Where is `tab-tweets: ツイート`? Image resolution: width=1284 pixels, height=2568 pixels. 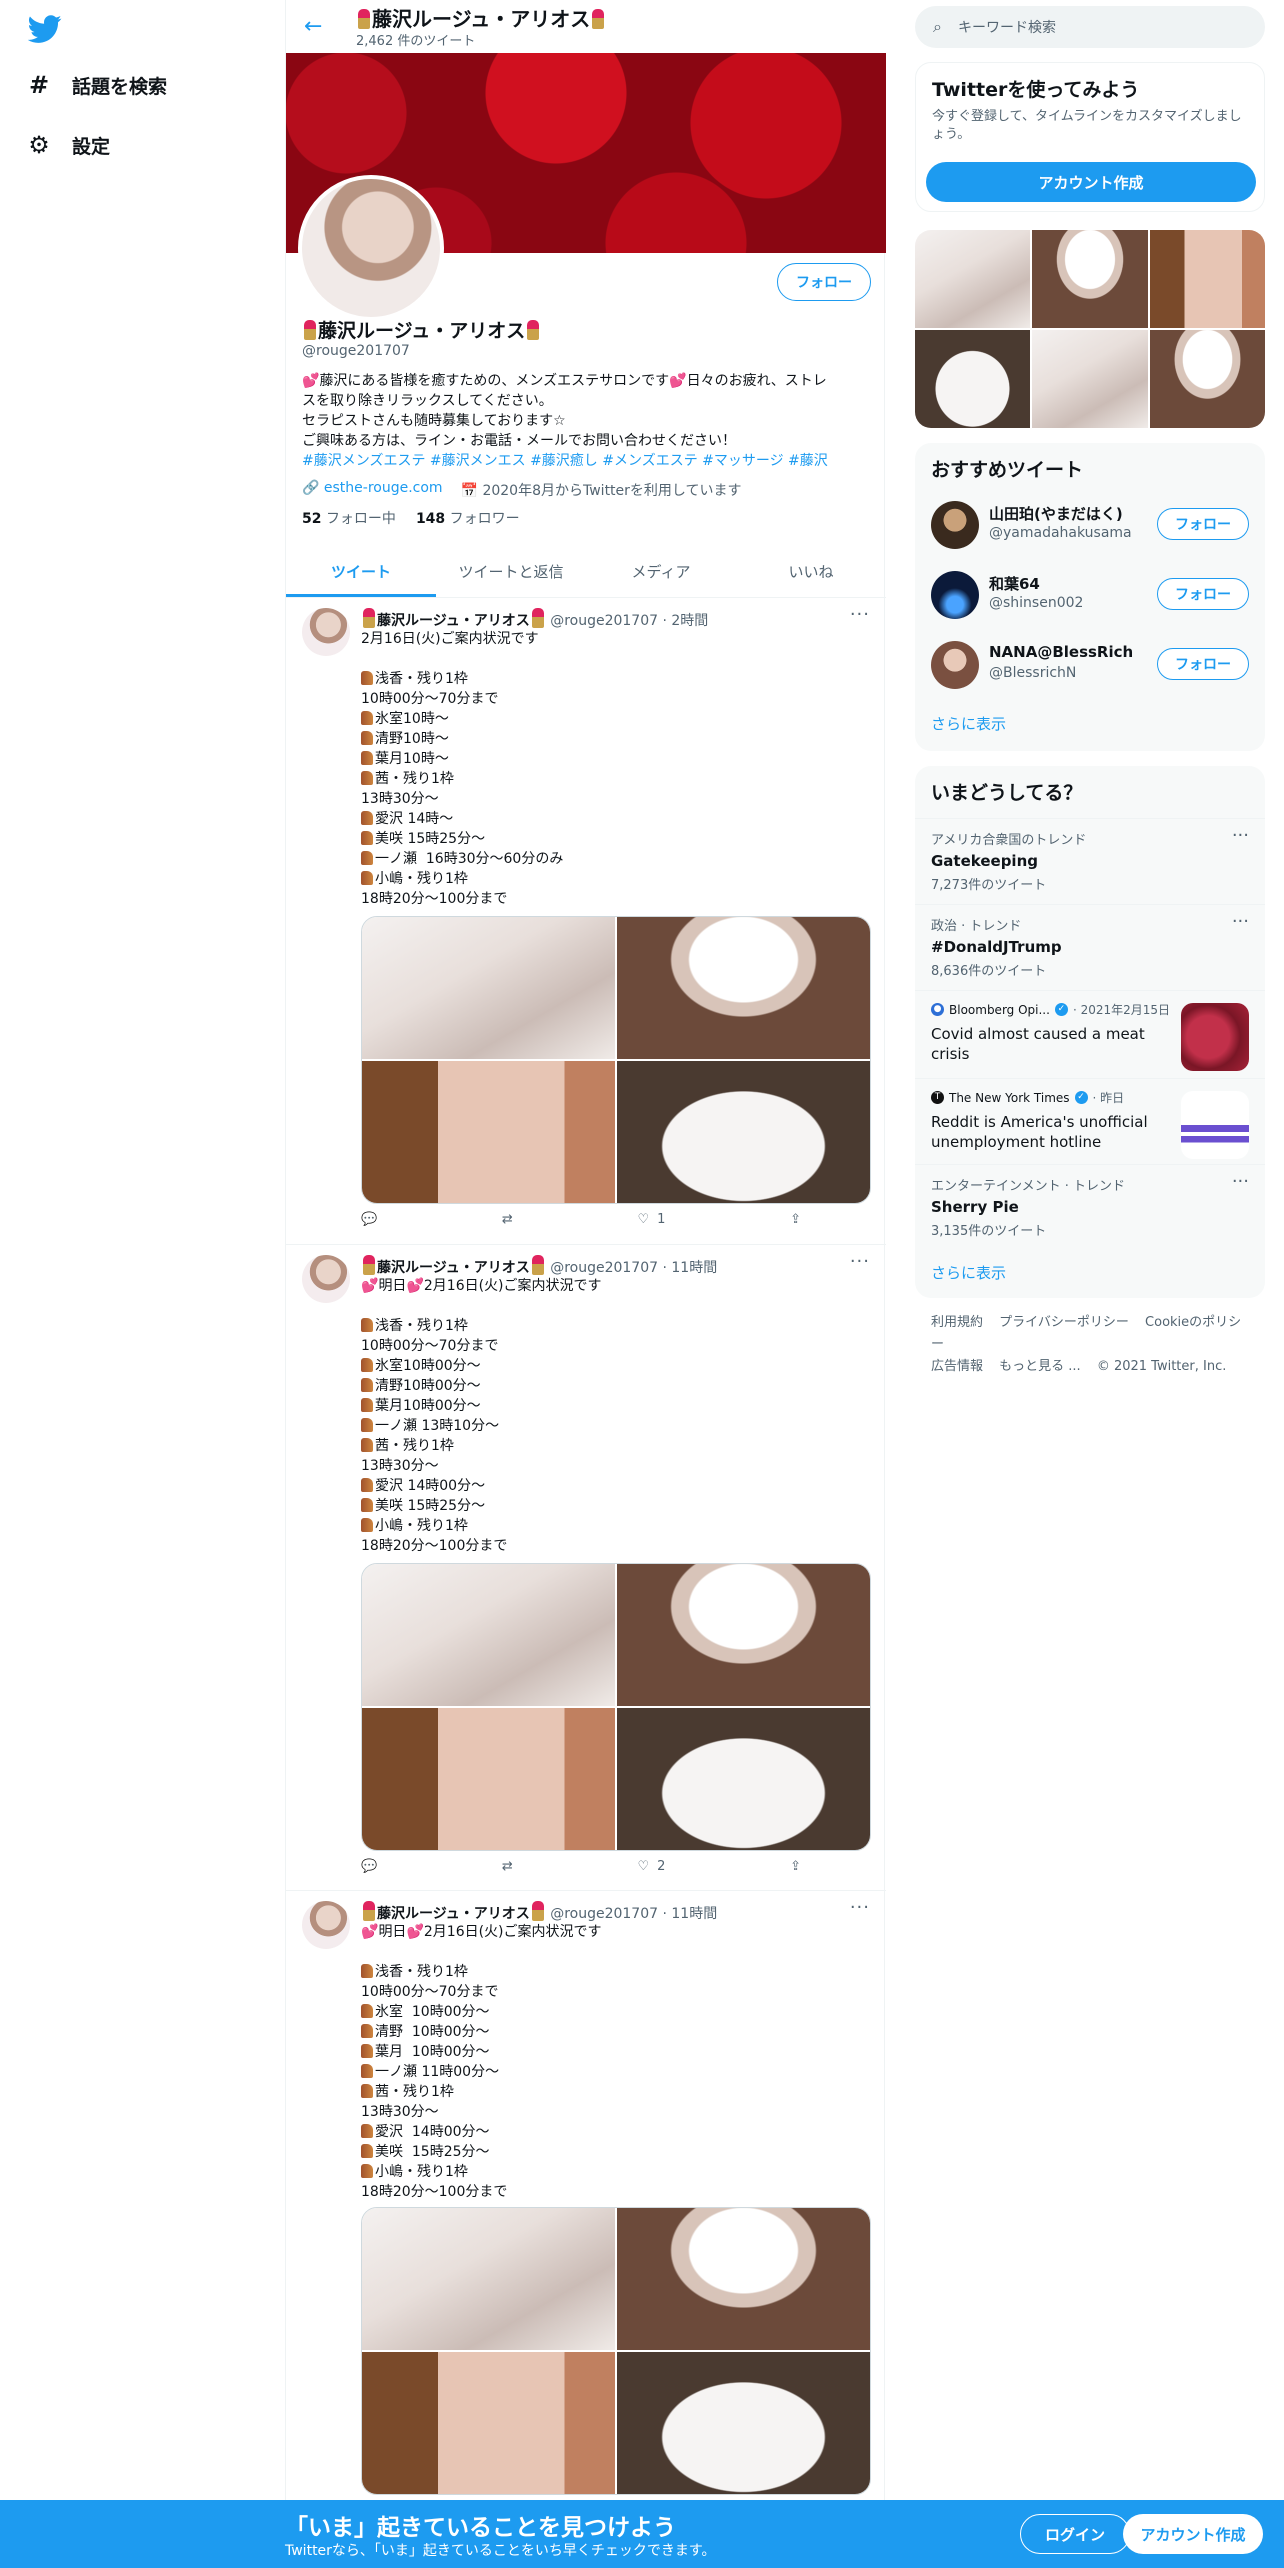 tab-tweets: ツイート is located at coordinates (361, 571).